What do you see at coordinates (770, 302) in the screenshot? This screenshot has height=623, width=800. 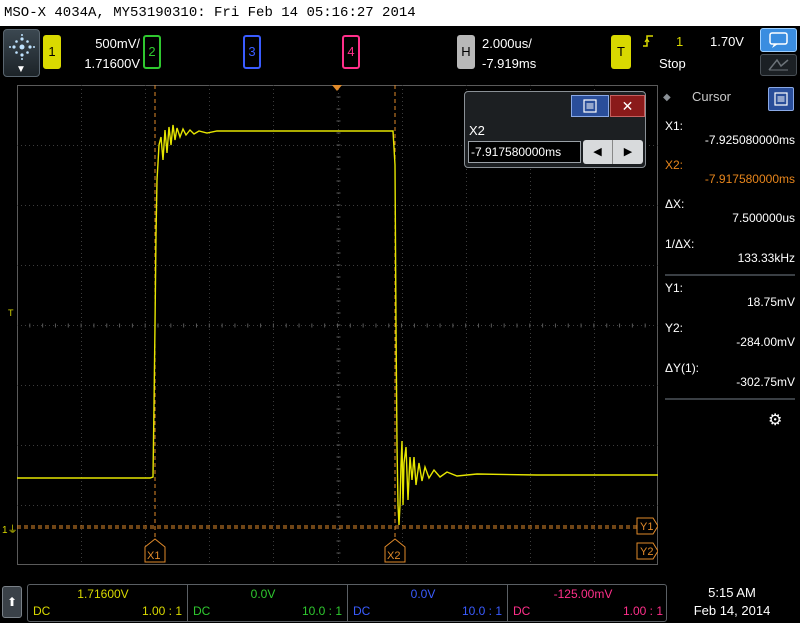 I see `y1-value: 18.75mV` at bounding box center [770, 302].